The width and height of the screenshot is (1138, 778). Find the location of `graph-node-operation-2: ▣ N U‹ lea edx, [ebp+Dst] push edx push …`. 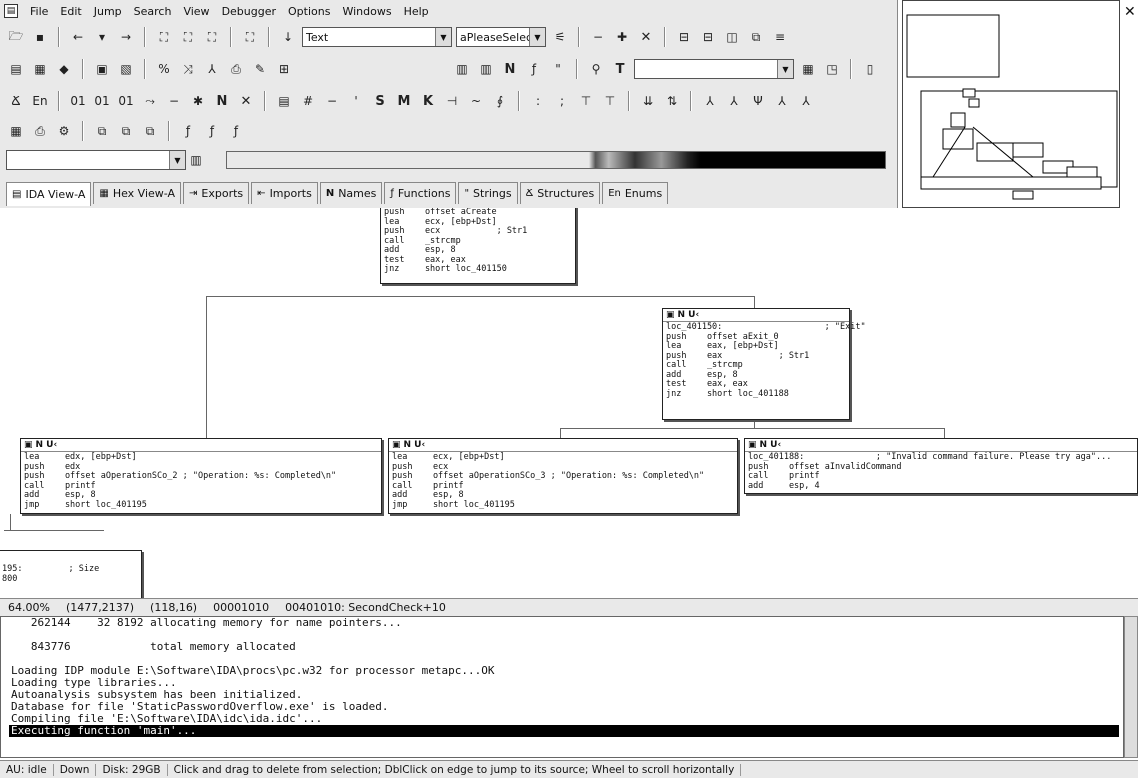

graph-node-operation-2: ▣ N U‹ lea edx, [ebp+Dst] push edx push … is located at coordinates (201, 476).